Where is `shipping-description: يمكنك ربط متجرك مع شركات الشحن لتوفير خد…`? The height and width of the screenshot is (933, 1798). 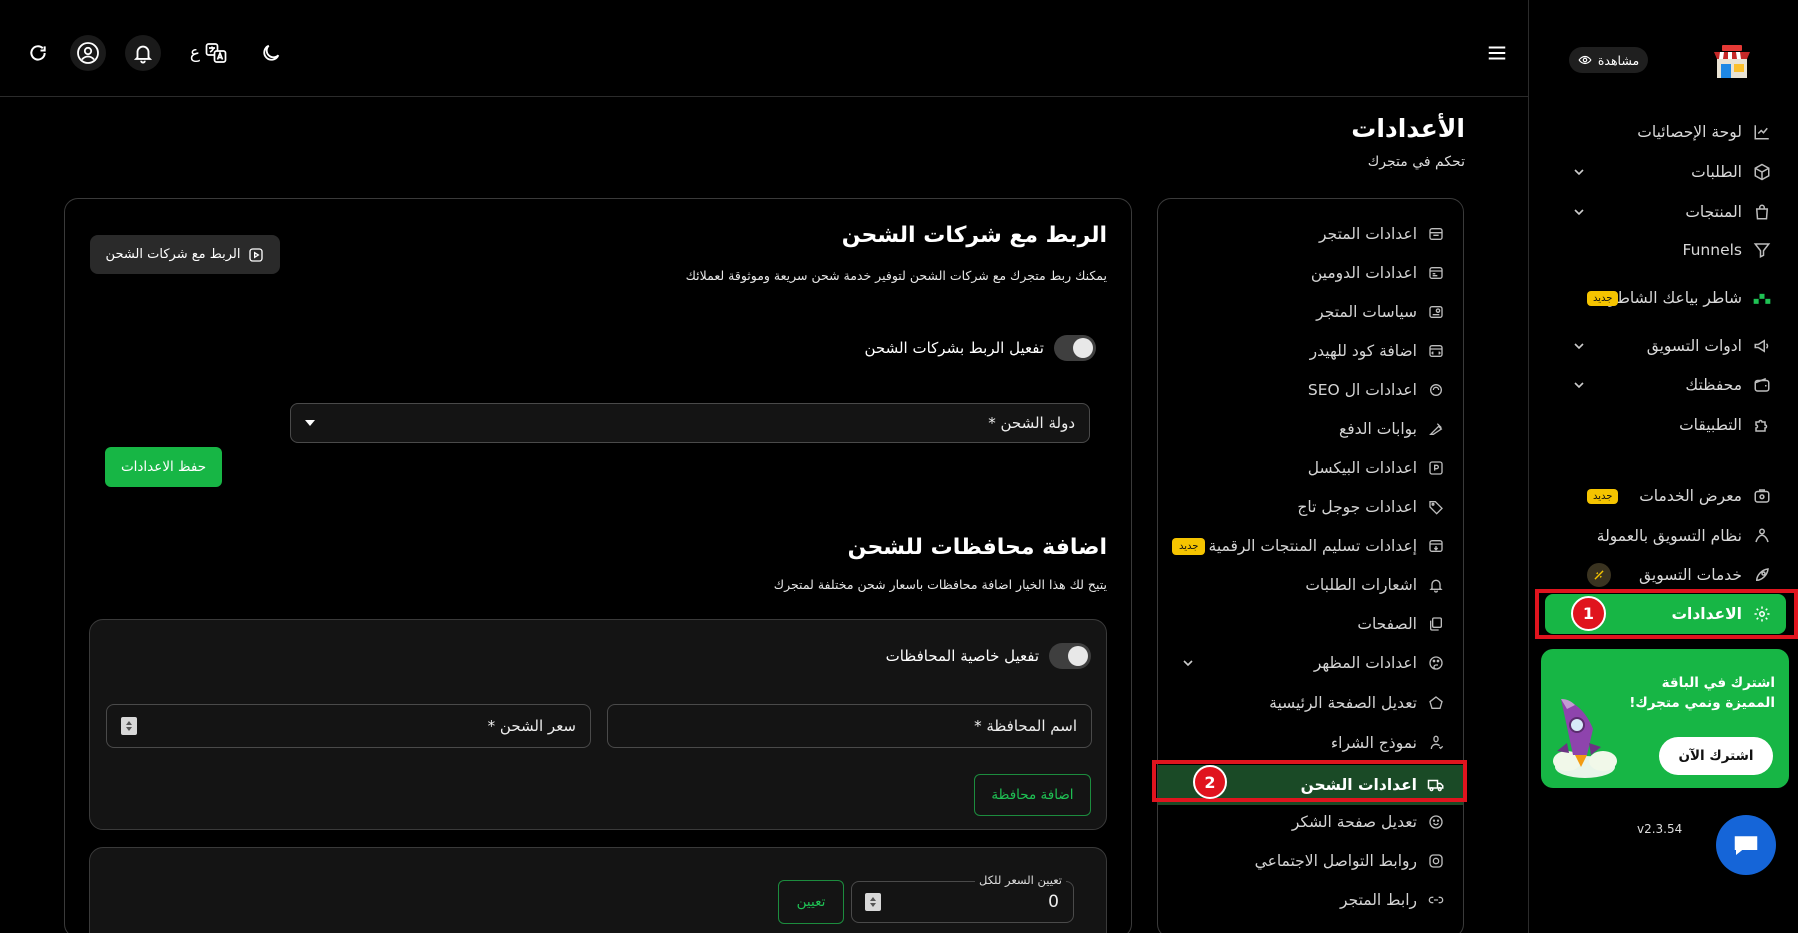
shipping-description: يمكنك ربط متجرك مع شركات الشحن لتوفير خد… is located at coordinates (896, 275).